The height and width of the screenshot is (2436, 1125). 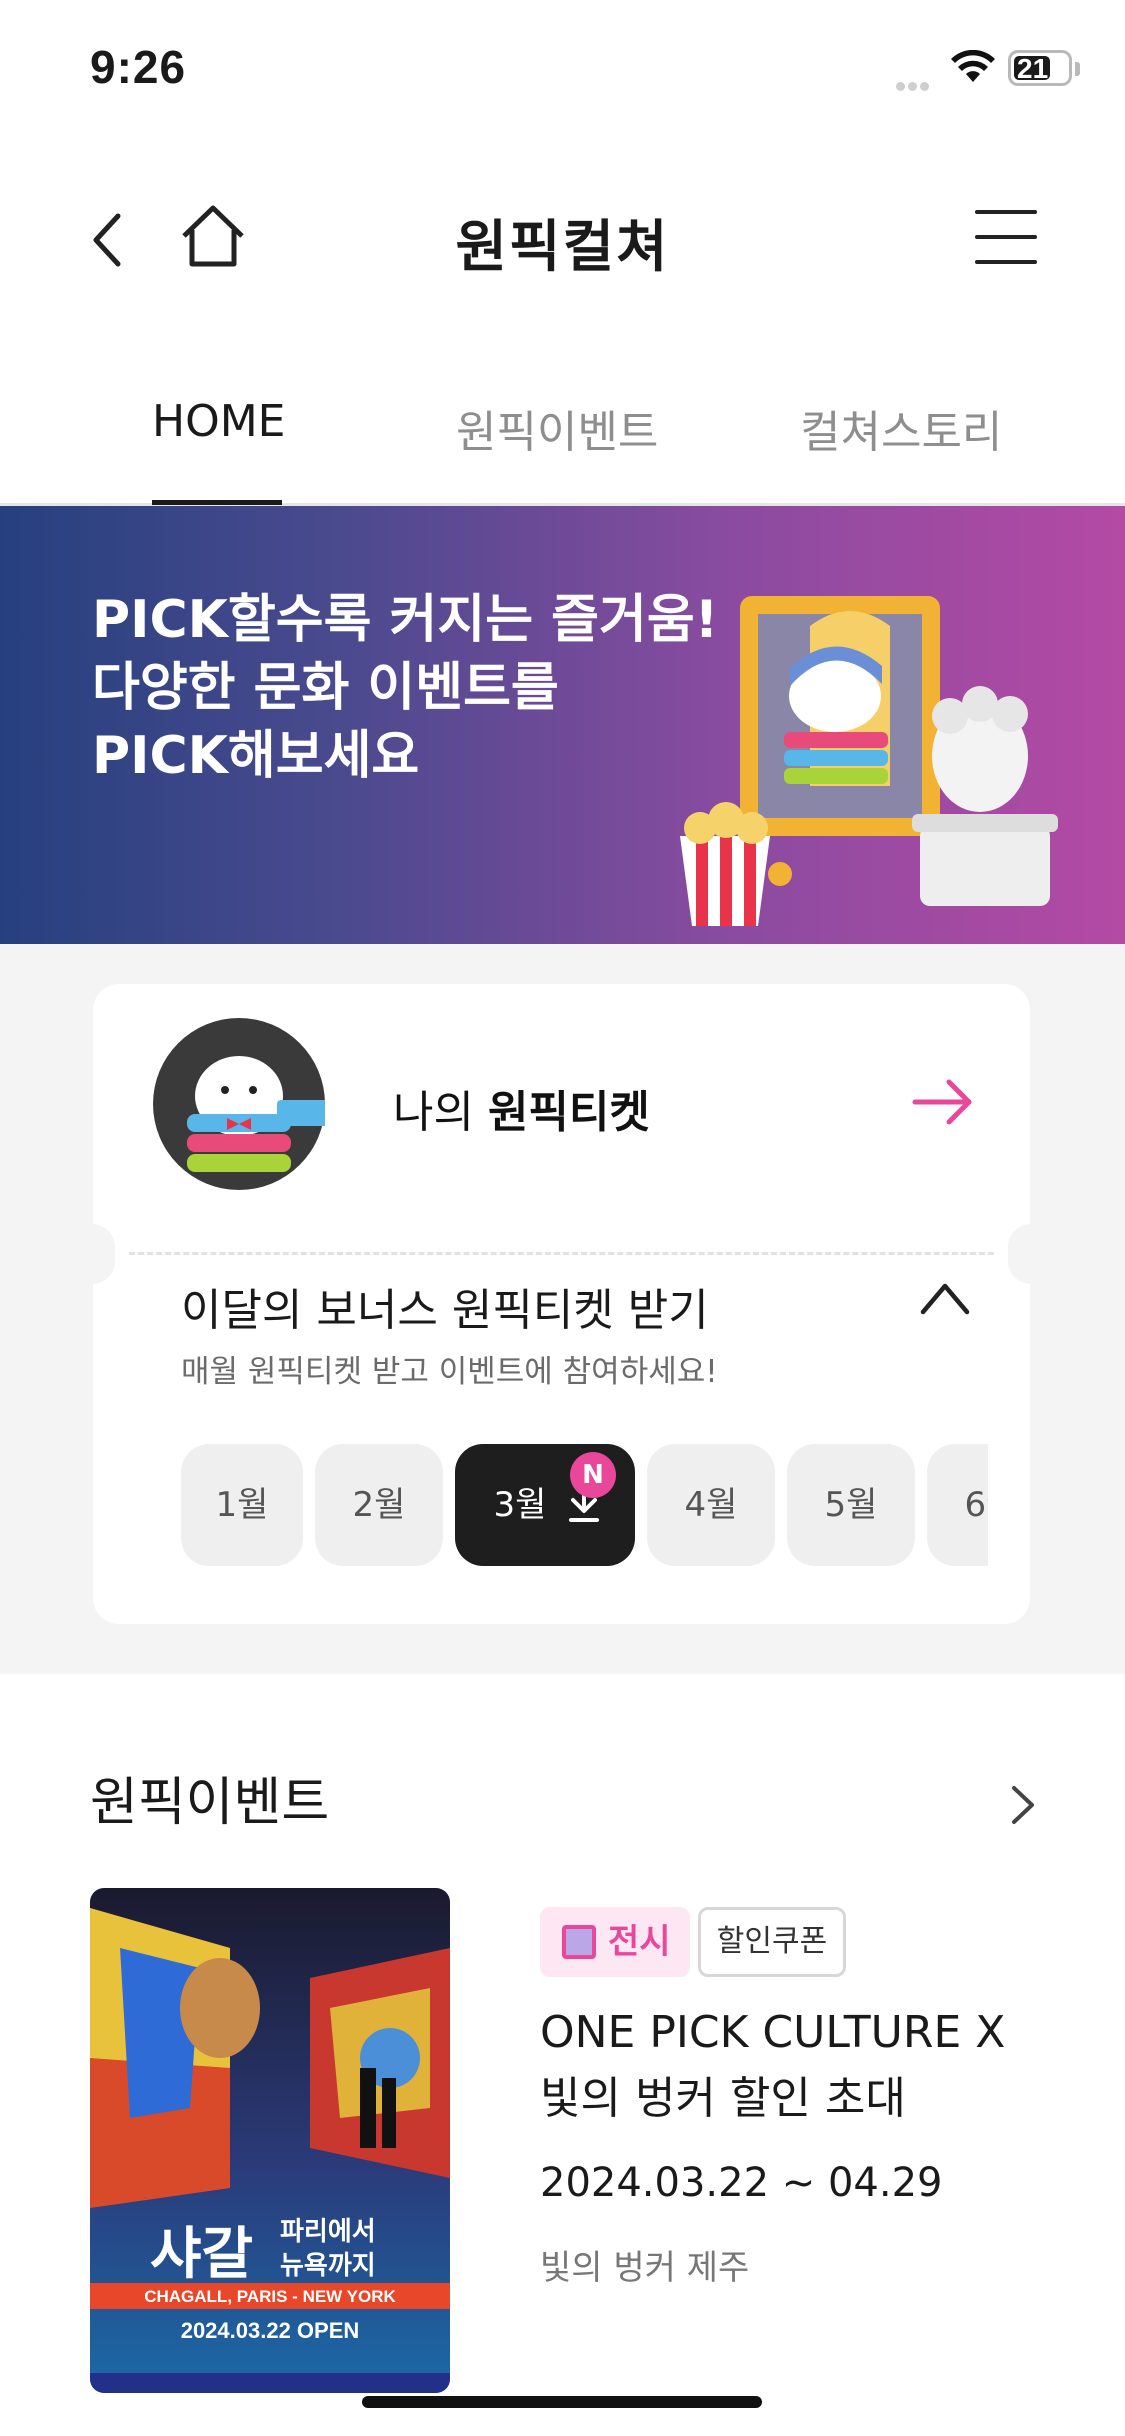 I want to click on event-venue: 빛의 벙커 제주, so click(x=645, y=2268).